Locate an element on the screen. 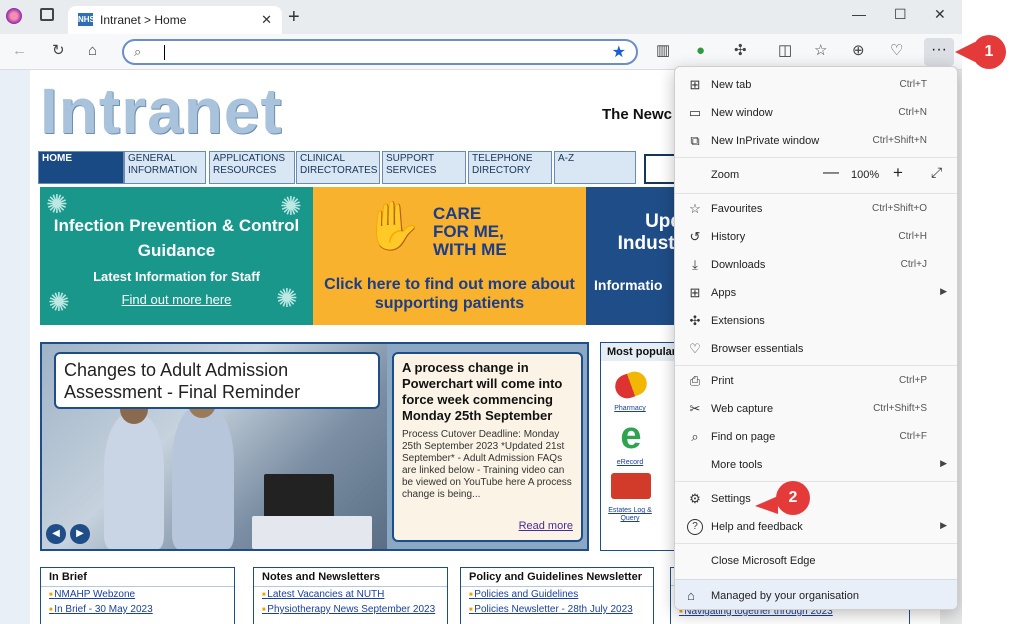 The height and width of the screenshot is (624, 1024). tab-close-icon: ✕ is located at coordinates (266, 20).